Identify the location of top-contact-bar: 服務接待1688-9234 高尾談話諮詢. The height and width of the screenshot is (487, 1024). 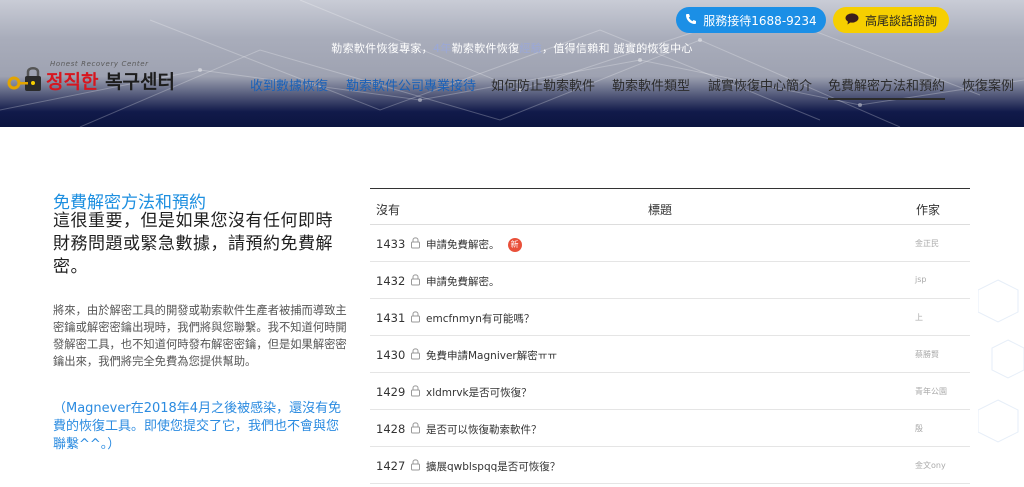
(512, 20).